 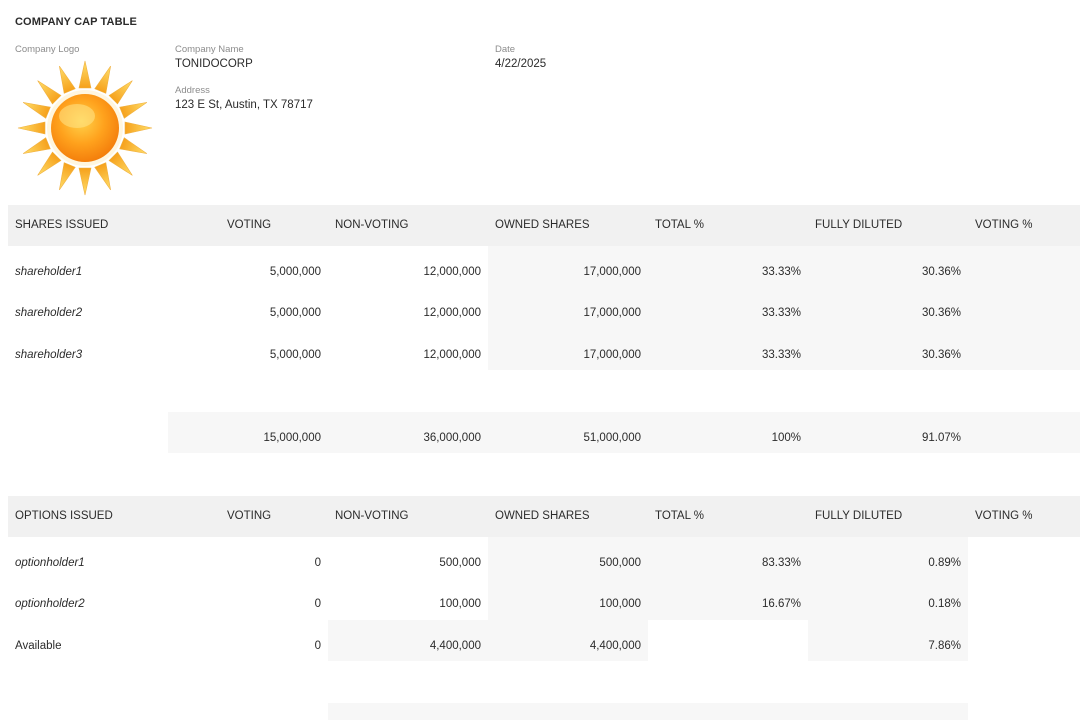 I want to click on date-label: Date, so click(x=505, y=49).